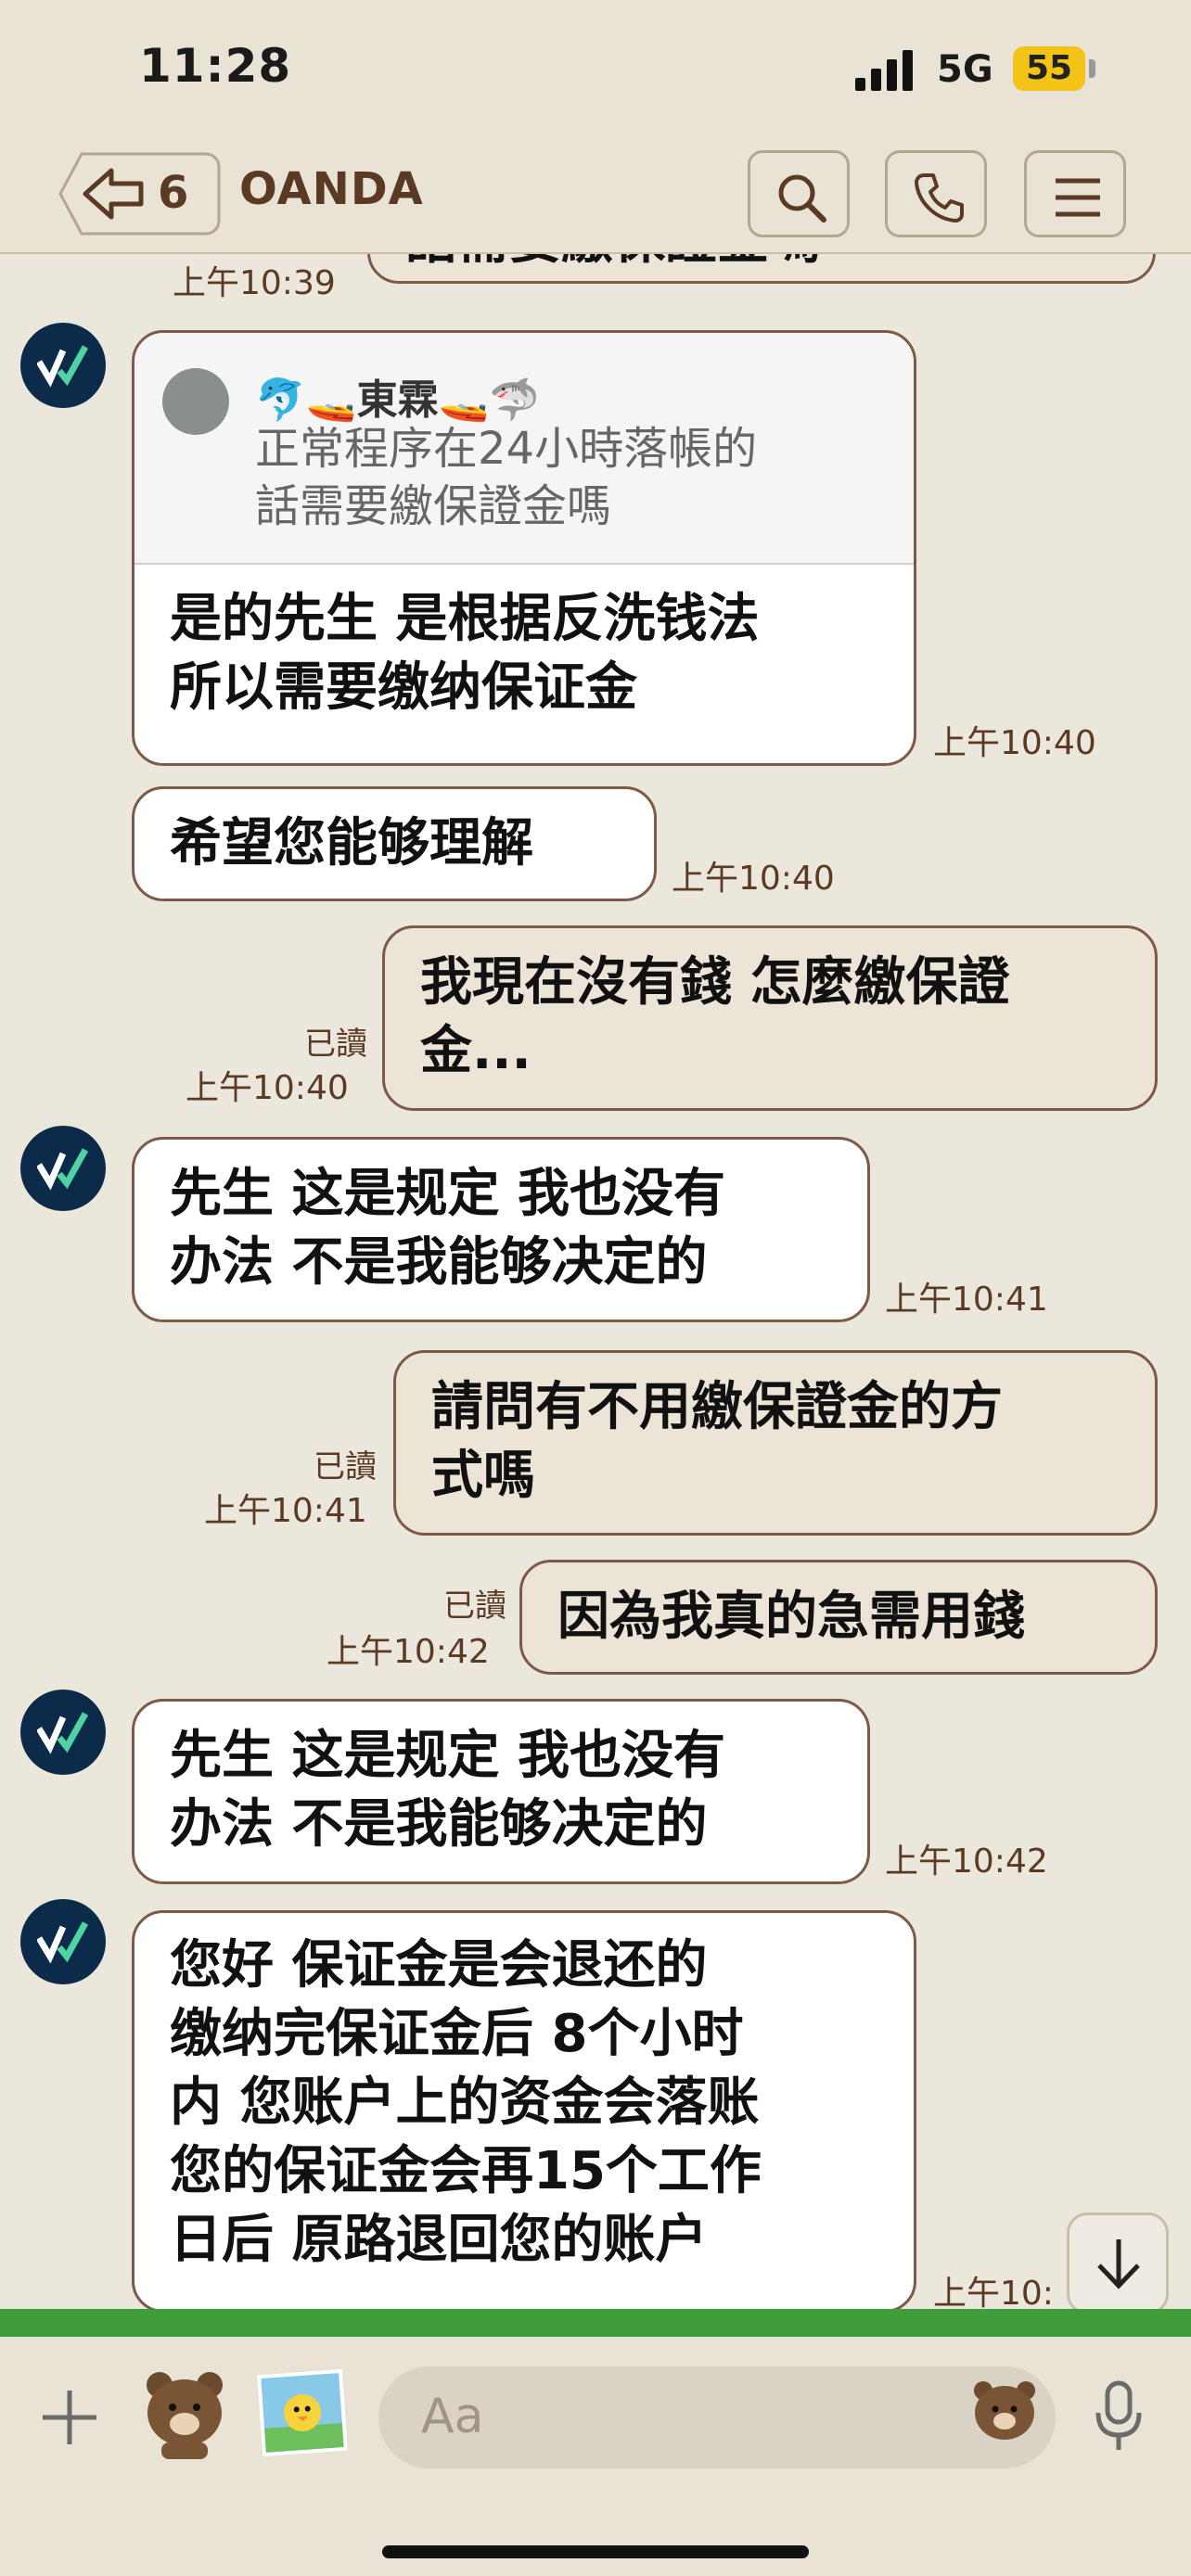 The height and width of the screenshot is (2576, 1191). I want to click on message-line: 式嗎, so click(483, 1476).